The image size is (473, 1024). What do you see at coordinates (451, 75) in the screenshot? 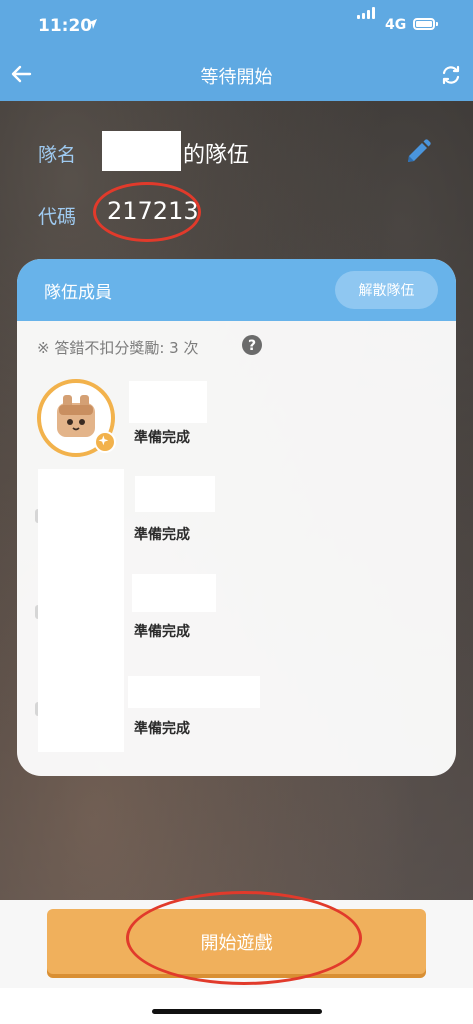
I see `refresh-icon` at bounding box center [451, 75].